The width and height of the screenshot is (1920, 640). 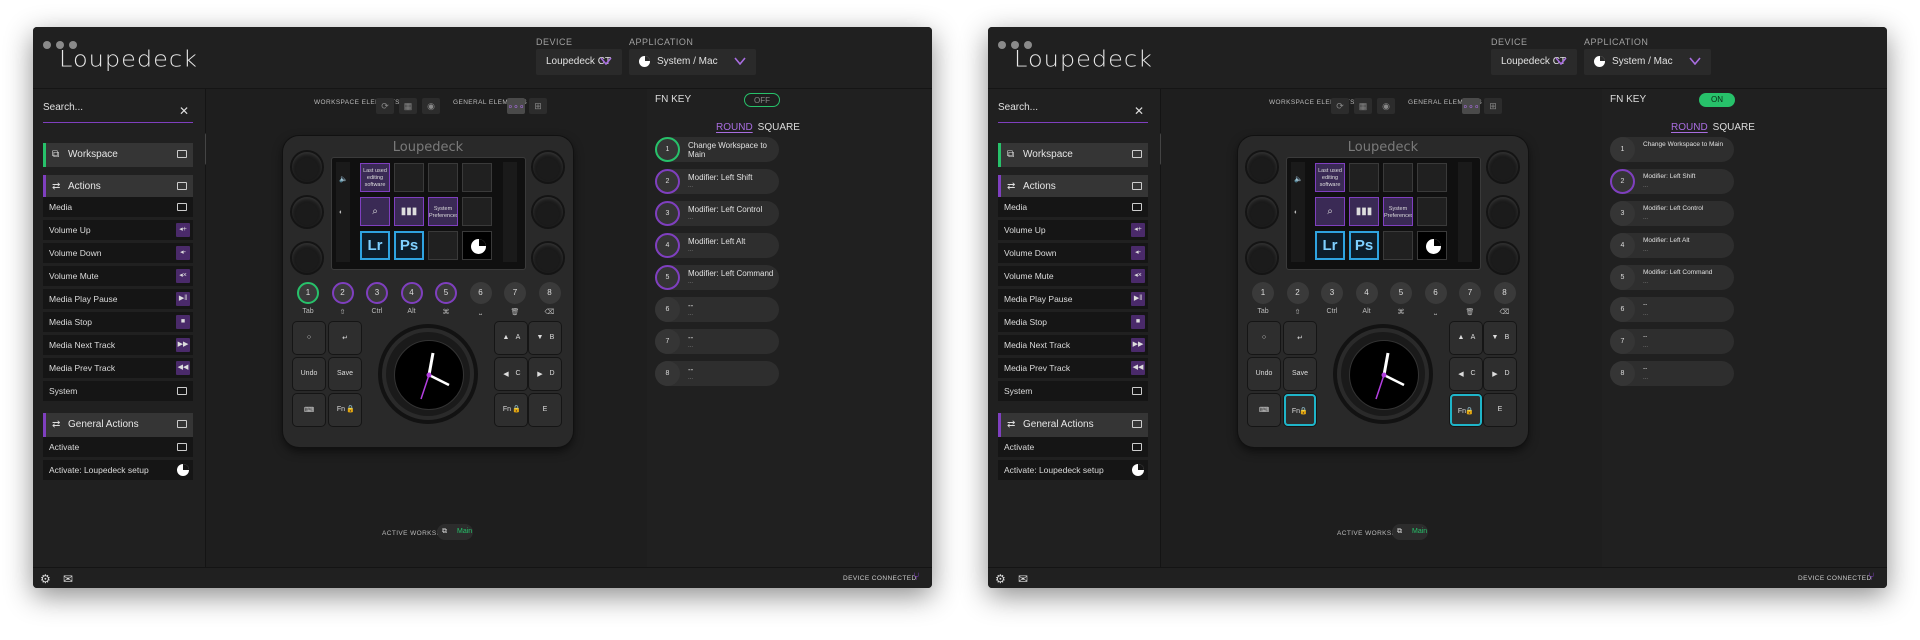 What do you see at coordinates (579, 62) in the screenshot?
I see `device-select: Loupedeck CT` at bounding box center [579, 62].